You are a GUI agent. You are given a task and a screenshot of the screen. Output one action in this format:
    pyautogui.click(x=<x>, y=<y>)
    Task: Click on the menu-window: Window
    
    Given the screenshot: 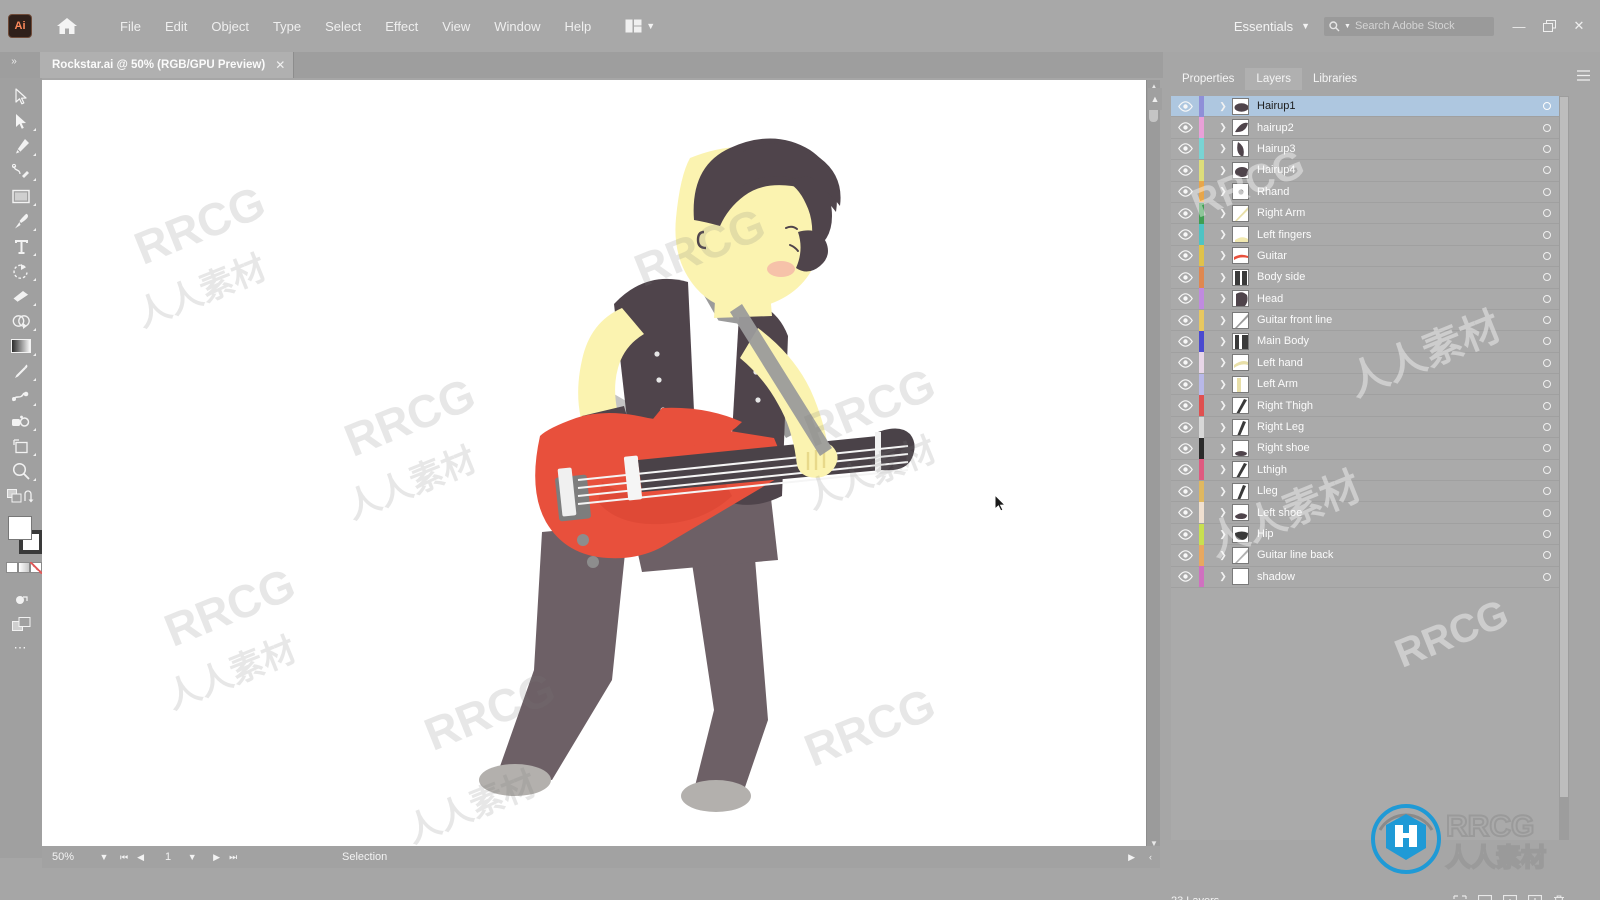 What is the action you would take?
    pyautogui.click(x=517, y=26)
    